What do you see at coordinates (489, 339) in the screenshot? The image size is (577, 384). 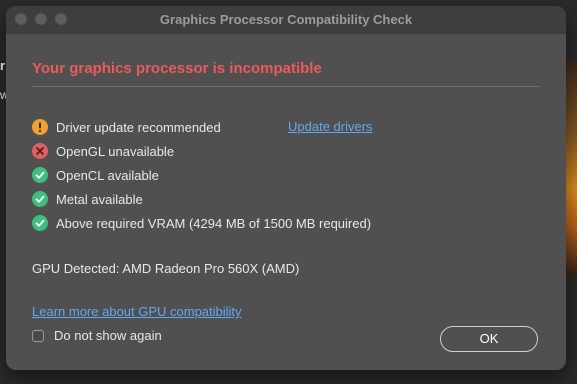 I see `ok-button: OK` at bounding box center [489, 339].